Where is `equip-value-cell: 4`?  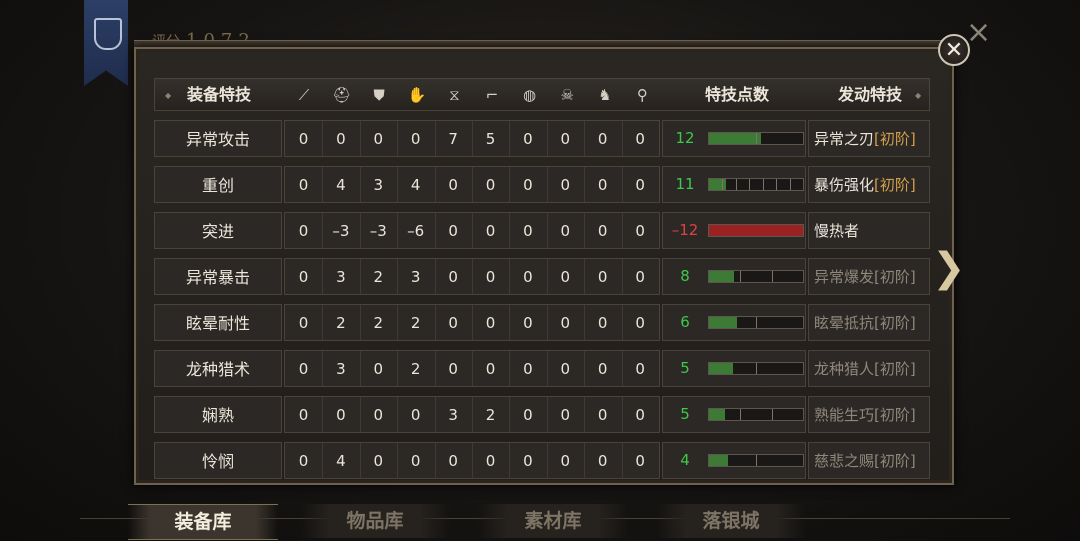 equip-value-cell: 4 is located at coordinates (415, 185).